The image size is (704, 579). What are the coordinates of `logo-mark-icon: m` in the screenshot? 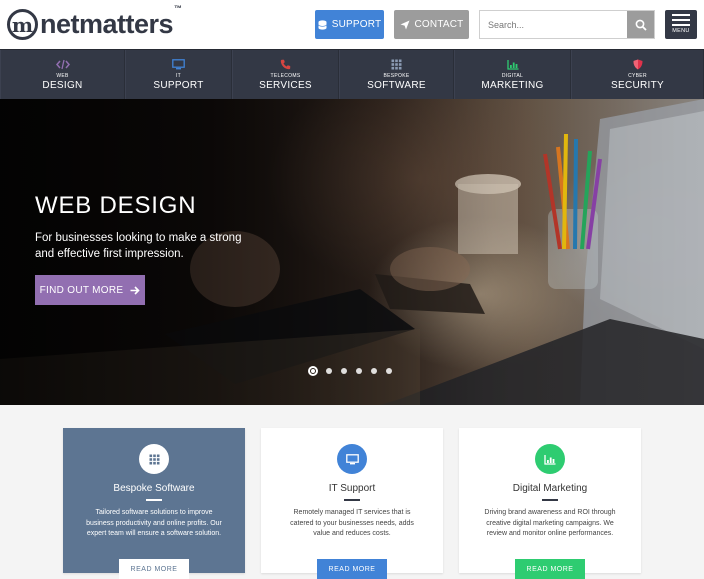 It's located at (22, 24).